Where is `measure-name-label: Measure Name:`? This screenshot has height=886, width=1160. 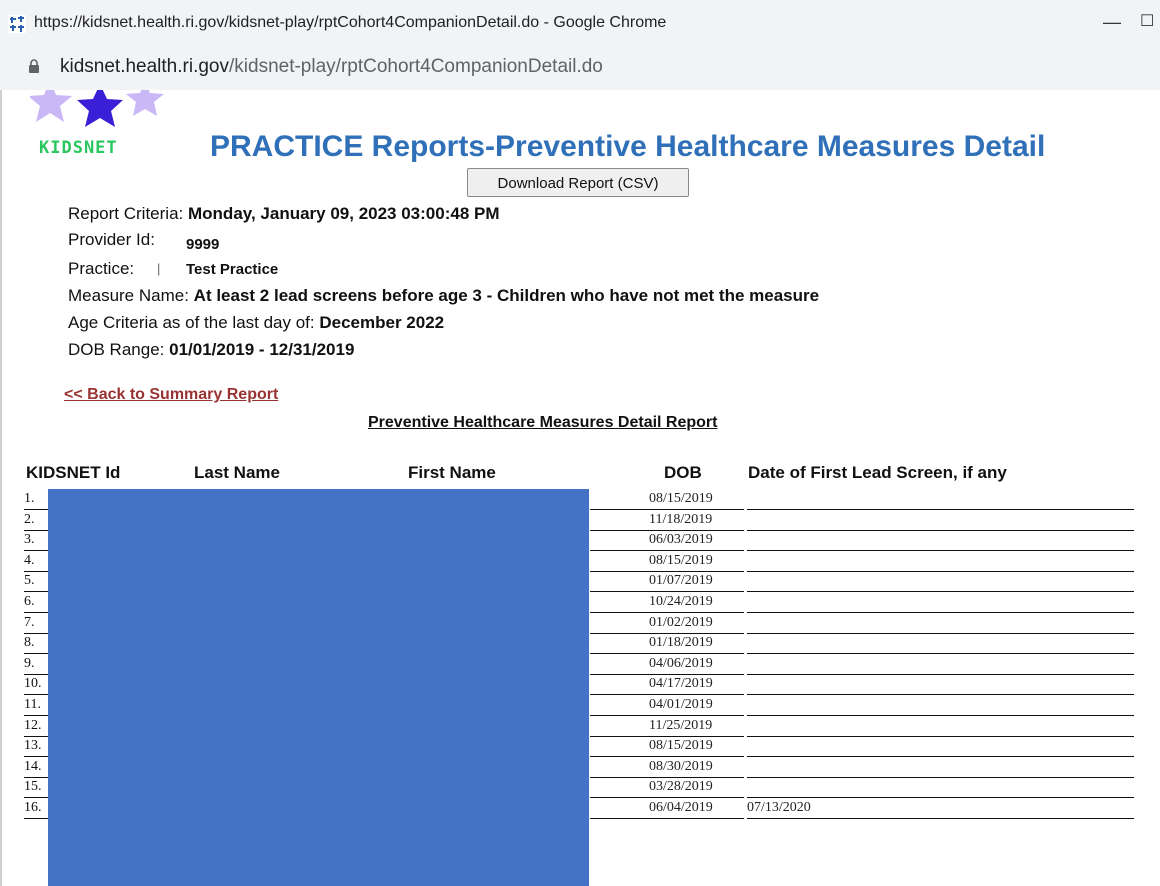
measure-name-label: Measure Name: is located at coordinates (128, 295).